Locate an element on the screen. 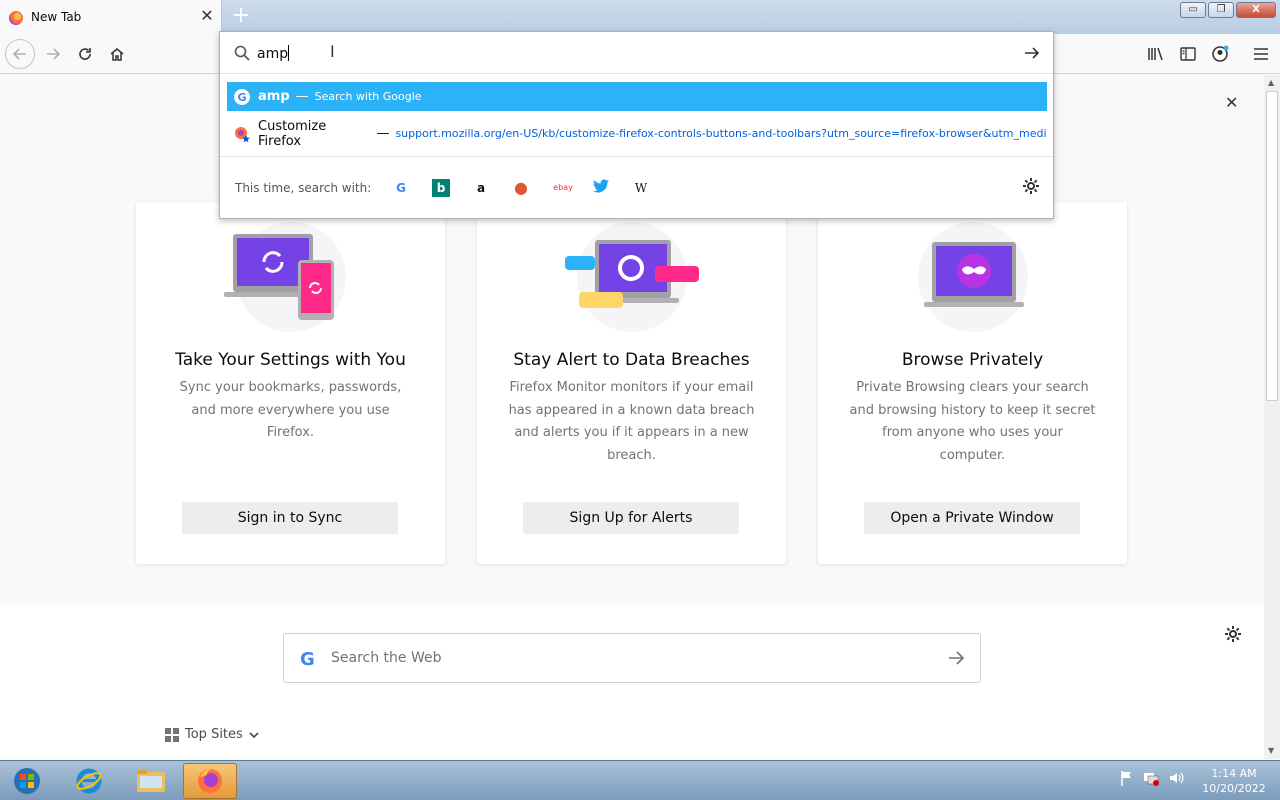 The height and width of the screenshot is (800, 1280). svg-text: G is located at coordinates (241, 97).